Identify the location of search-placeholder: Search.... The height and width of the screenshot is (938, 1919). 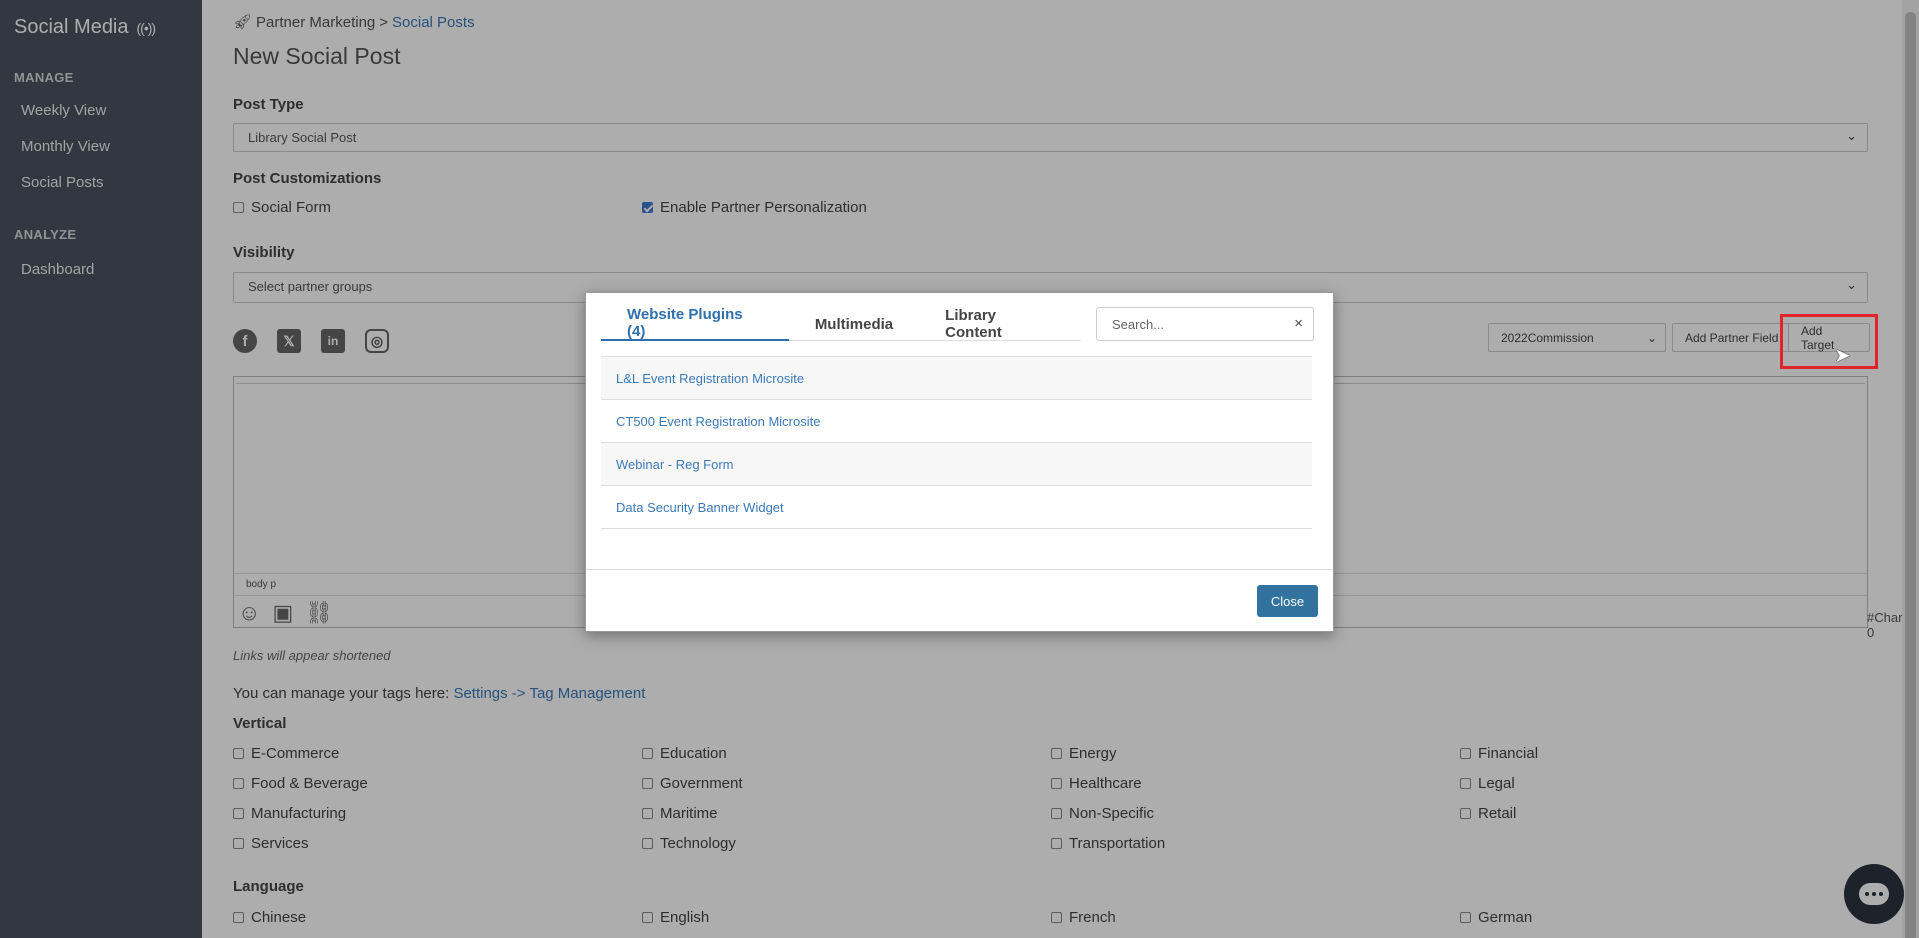
(1138, 324).